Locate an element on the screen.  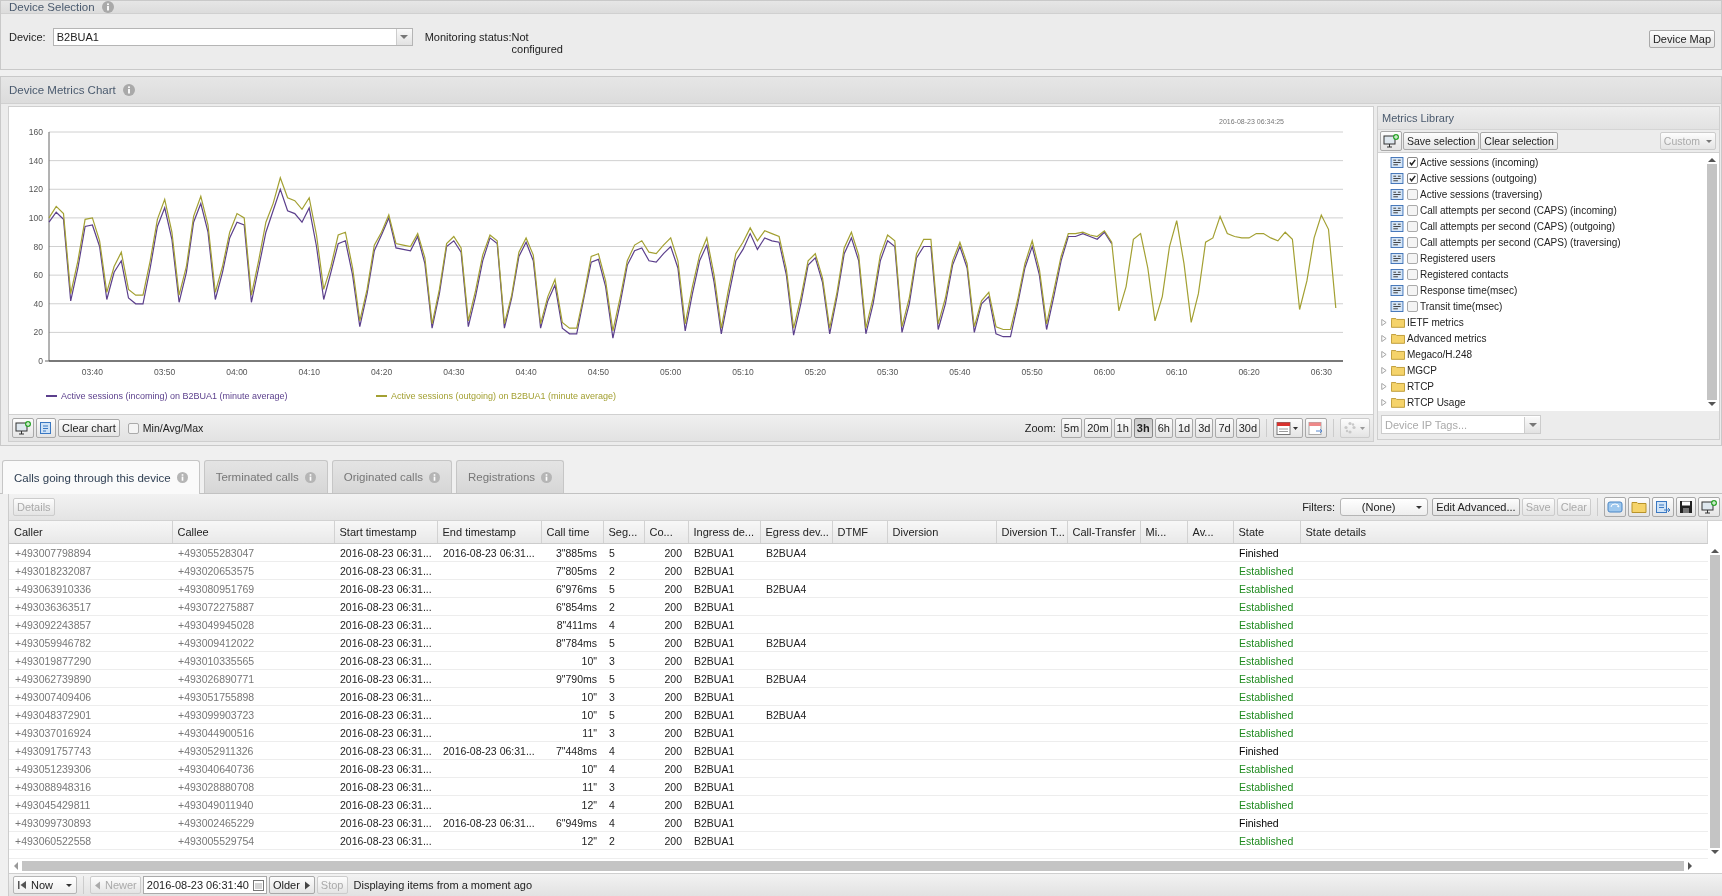
folder-label: RTCP Usage is located at coordinates (1436, 402).